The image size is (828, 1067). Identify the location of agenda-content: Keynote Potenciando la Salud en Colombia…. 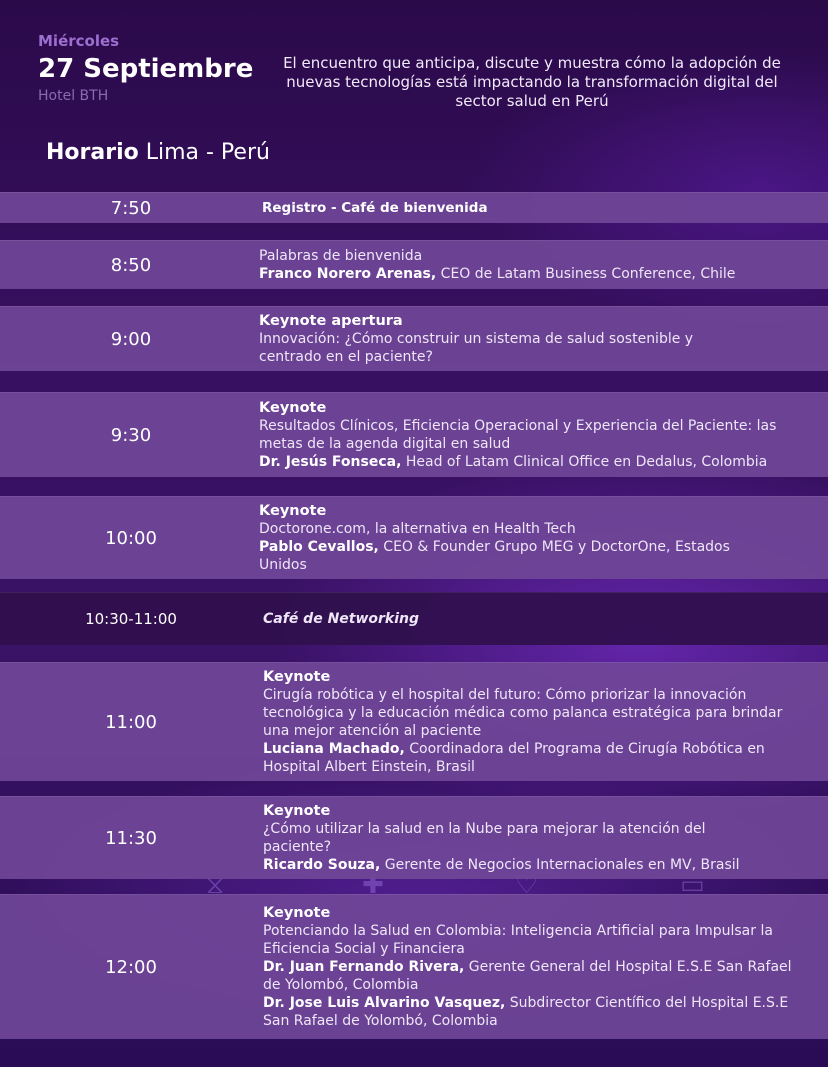
(536, 967).